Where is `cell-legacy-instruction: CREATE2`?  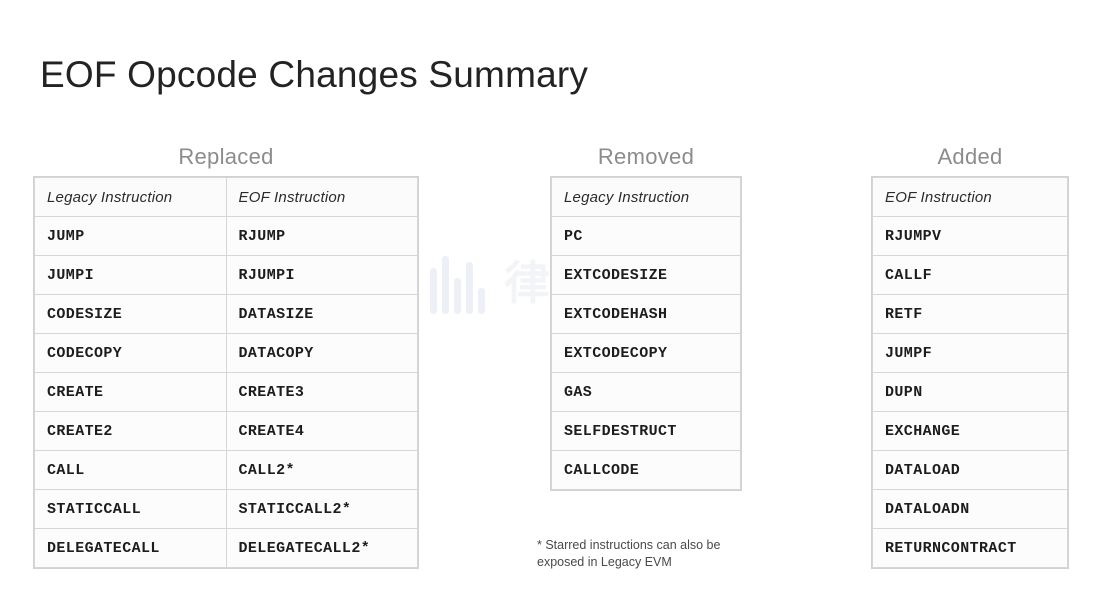 cell-legacy-instruction: CREATE2 is located at coordinates (130, 431).